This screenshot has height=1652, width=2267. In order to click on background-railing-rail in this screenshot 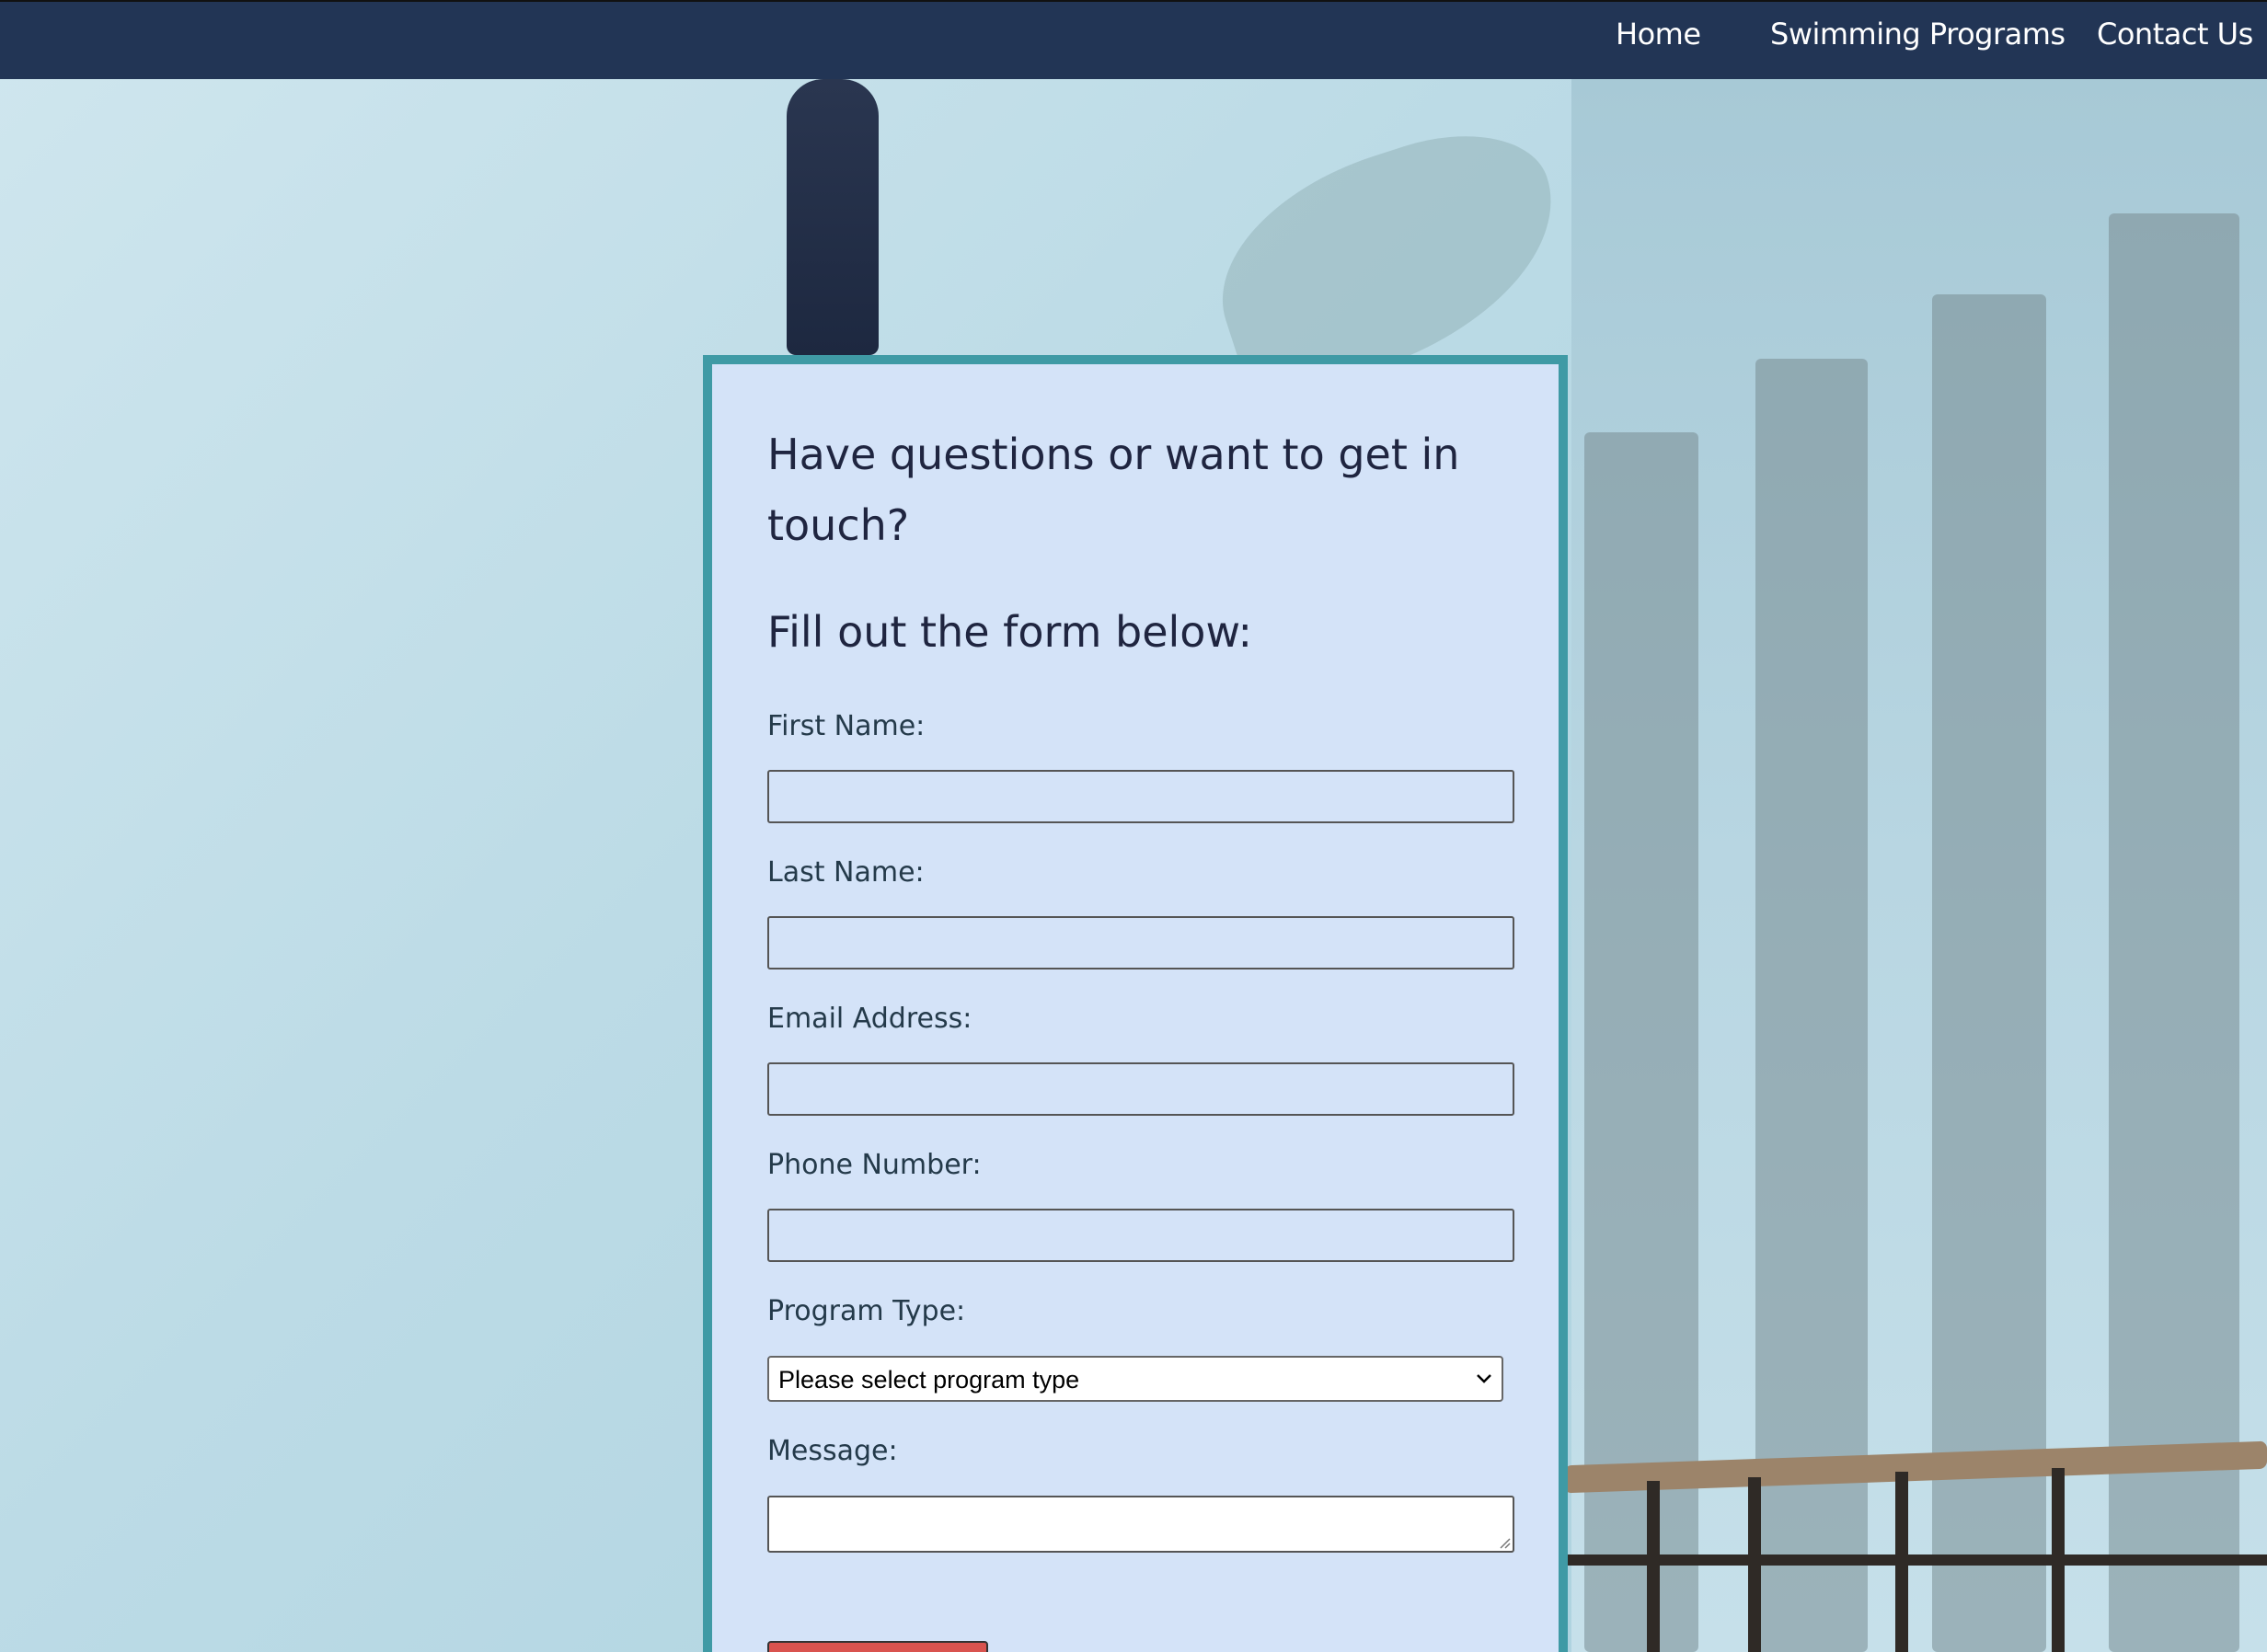, I will do `click(1915, 1560)`.